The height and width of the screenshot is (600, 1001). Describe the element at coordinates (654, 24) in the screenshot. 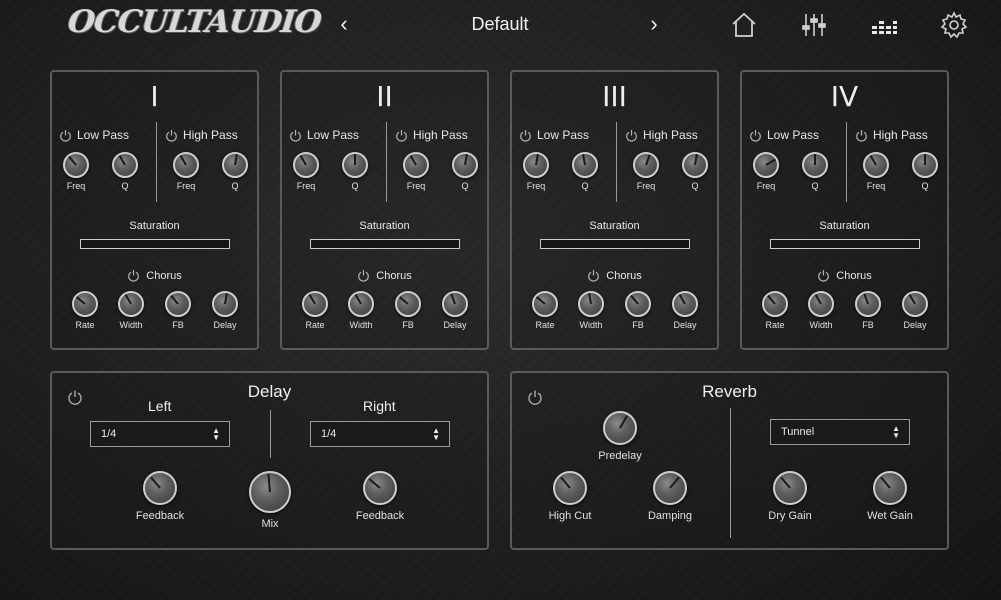

I see `chevron-right-icon: ›` at that location.